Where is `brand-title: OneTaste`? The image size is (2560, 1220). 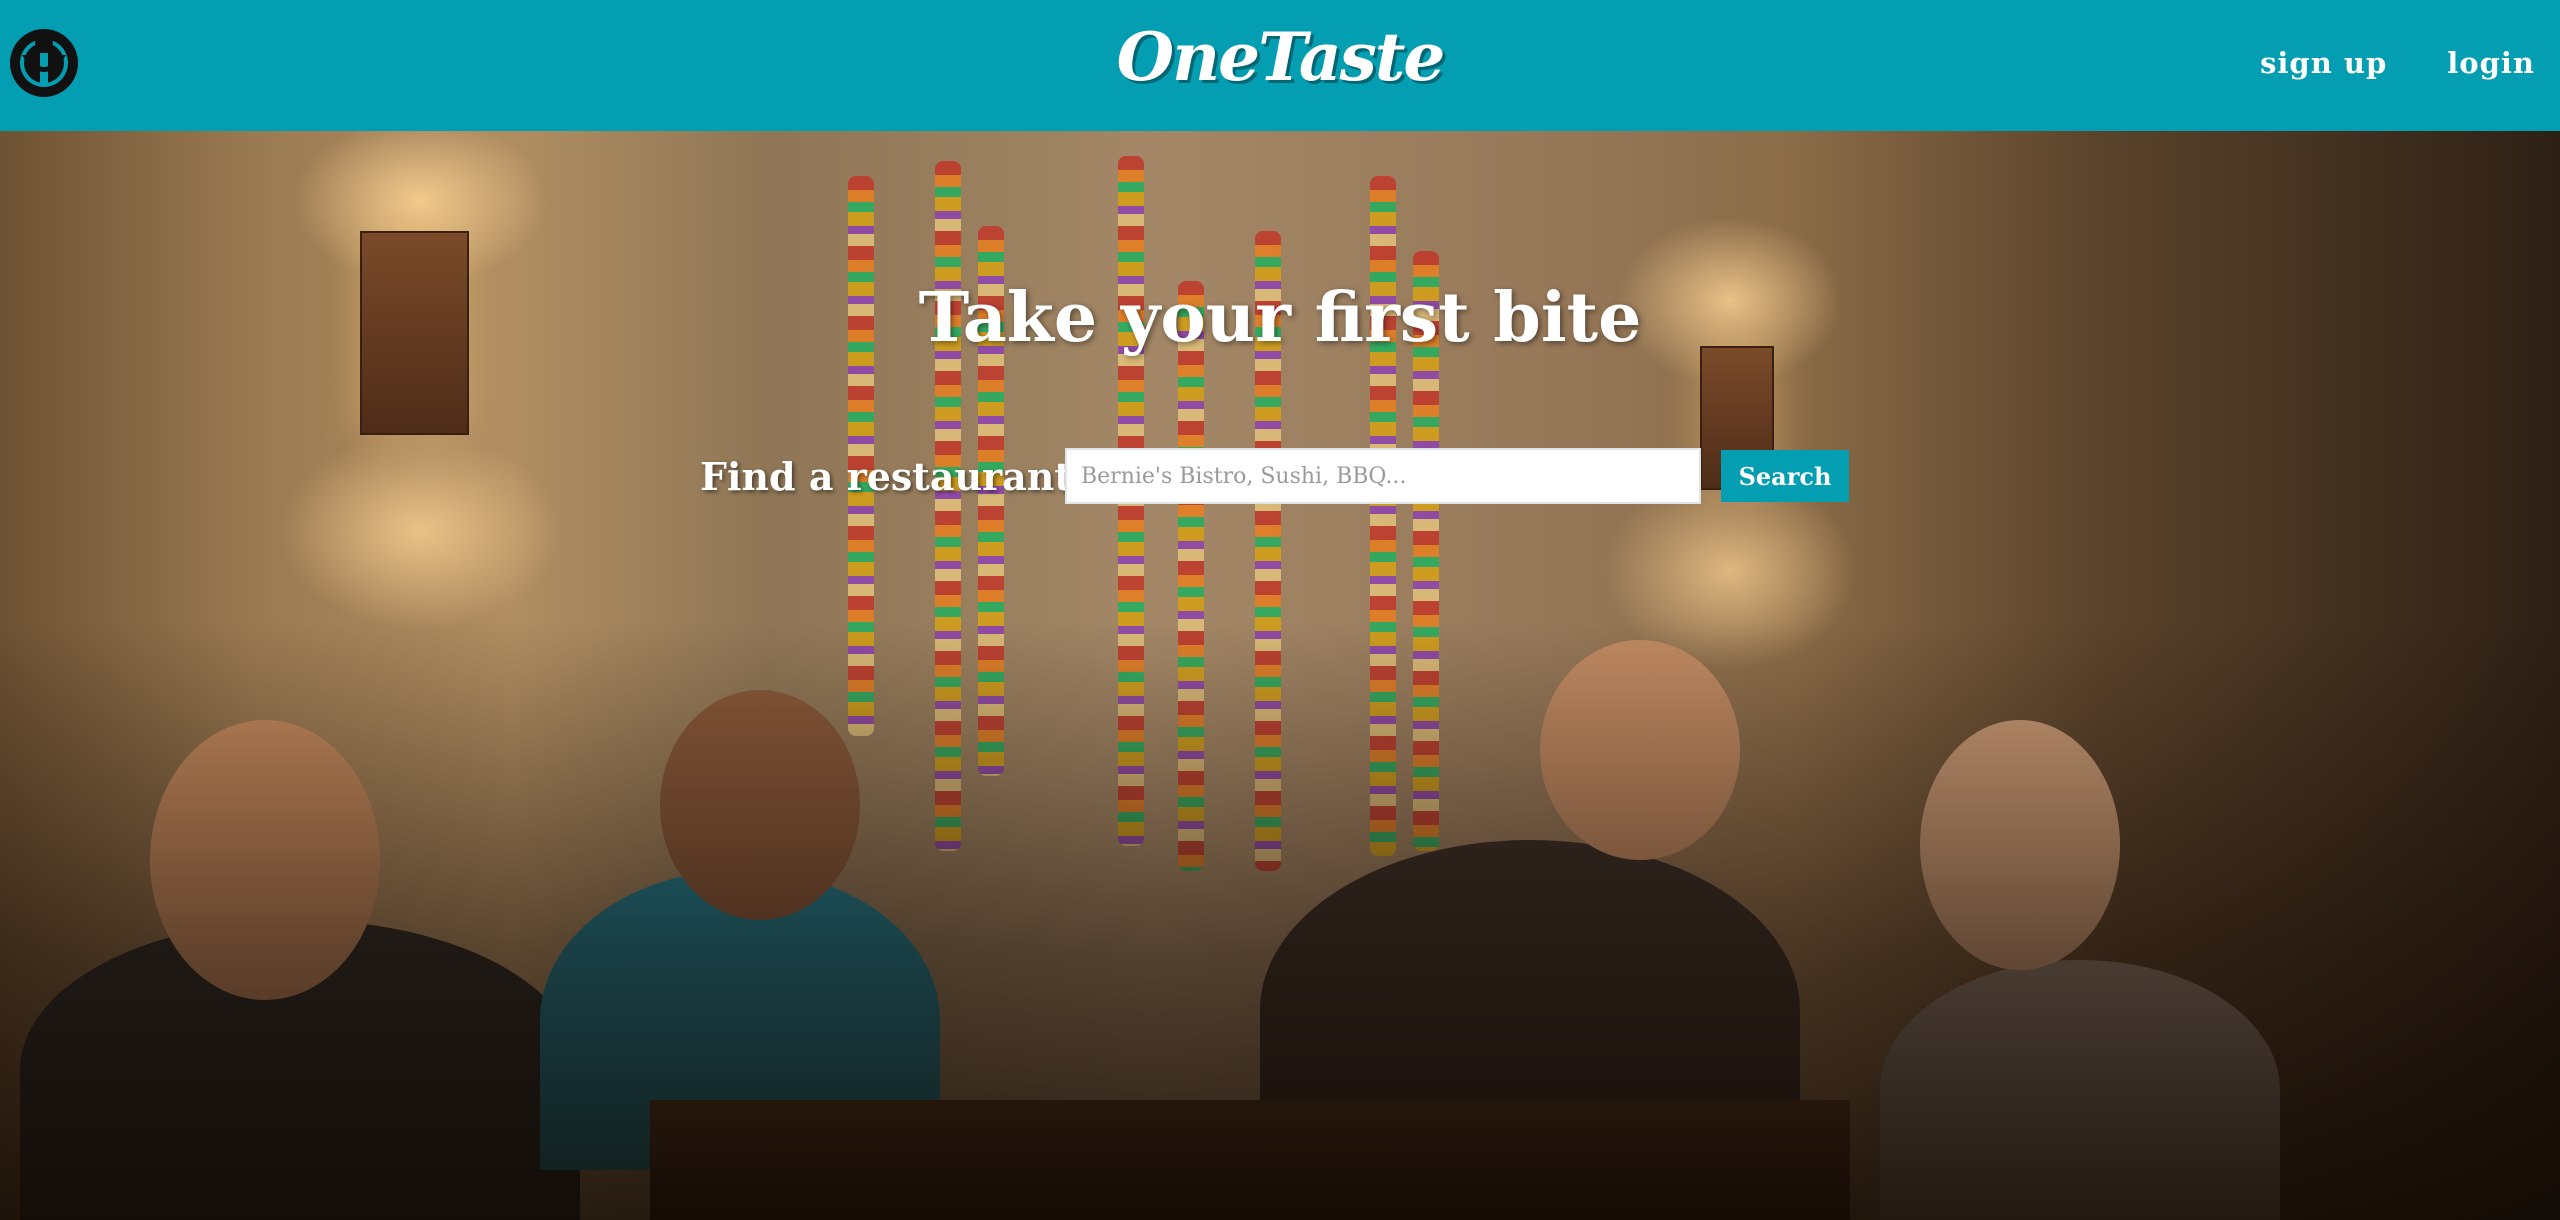 brand-title: OneTaste is located at coordinates (1280, 57).